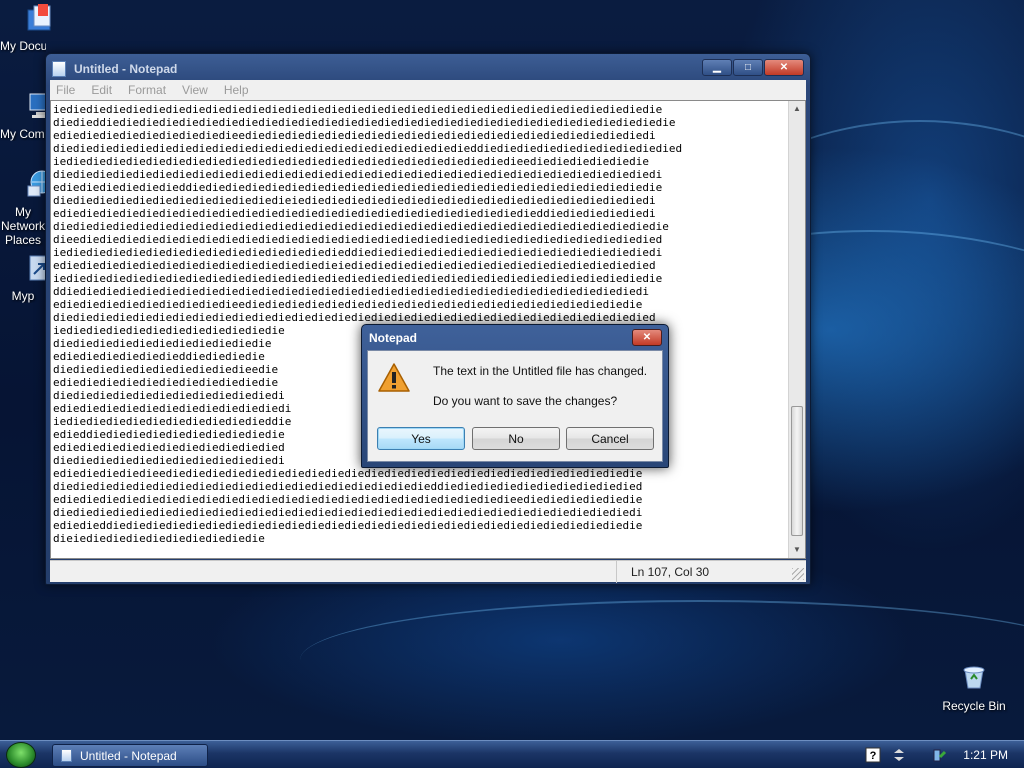  Describe the element at coordinates (65, 90) in the screenshot. I see `menu-file: File` at that location.